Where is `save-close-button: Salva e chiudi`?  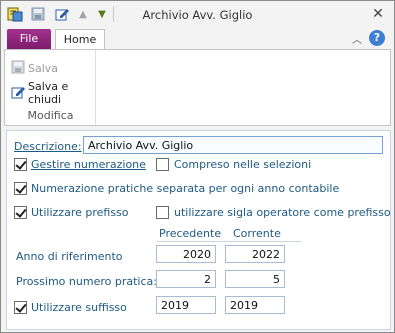
save-close-button: Salva e chiudi is located at coordinates (53, 93).